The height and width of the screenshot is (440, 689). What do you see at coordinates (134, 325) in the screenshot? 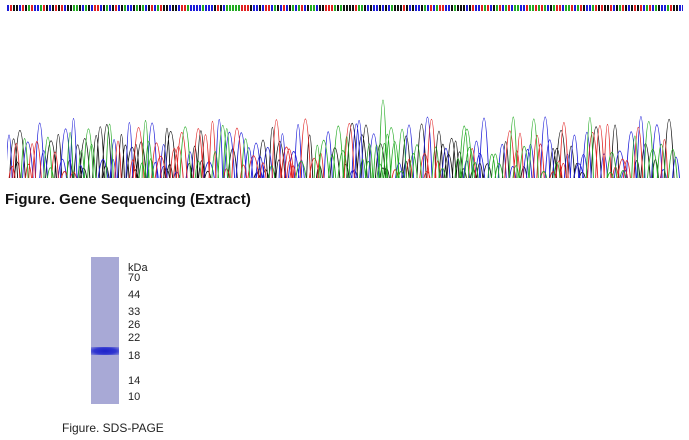
I see `marker-26: 26` at bounding box center [134, 325].